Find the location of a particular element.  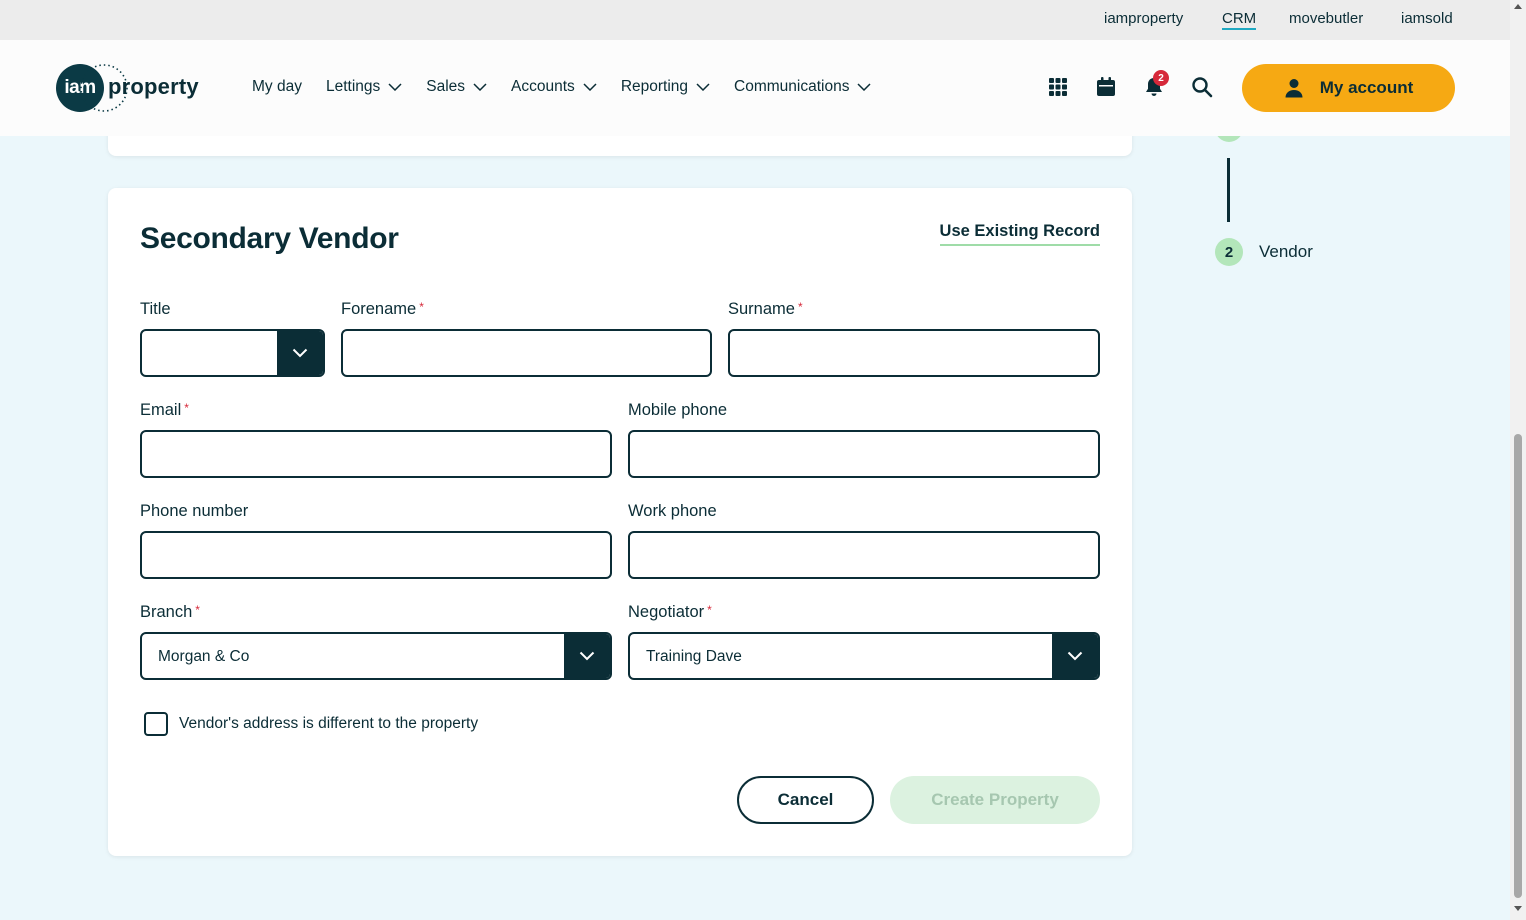

nav-reporting: Reporting is located at coordinates (665, 87).